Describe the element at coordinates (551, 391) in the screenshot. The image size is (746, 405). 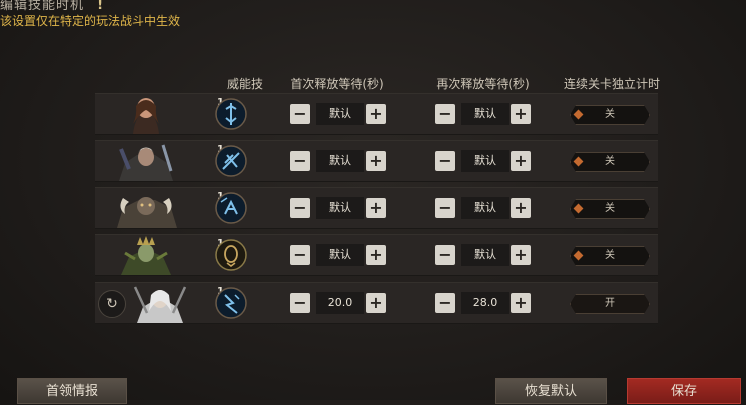
I see `restore-default-button: 恢复默认` at that location.